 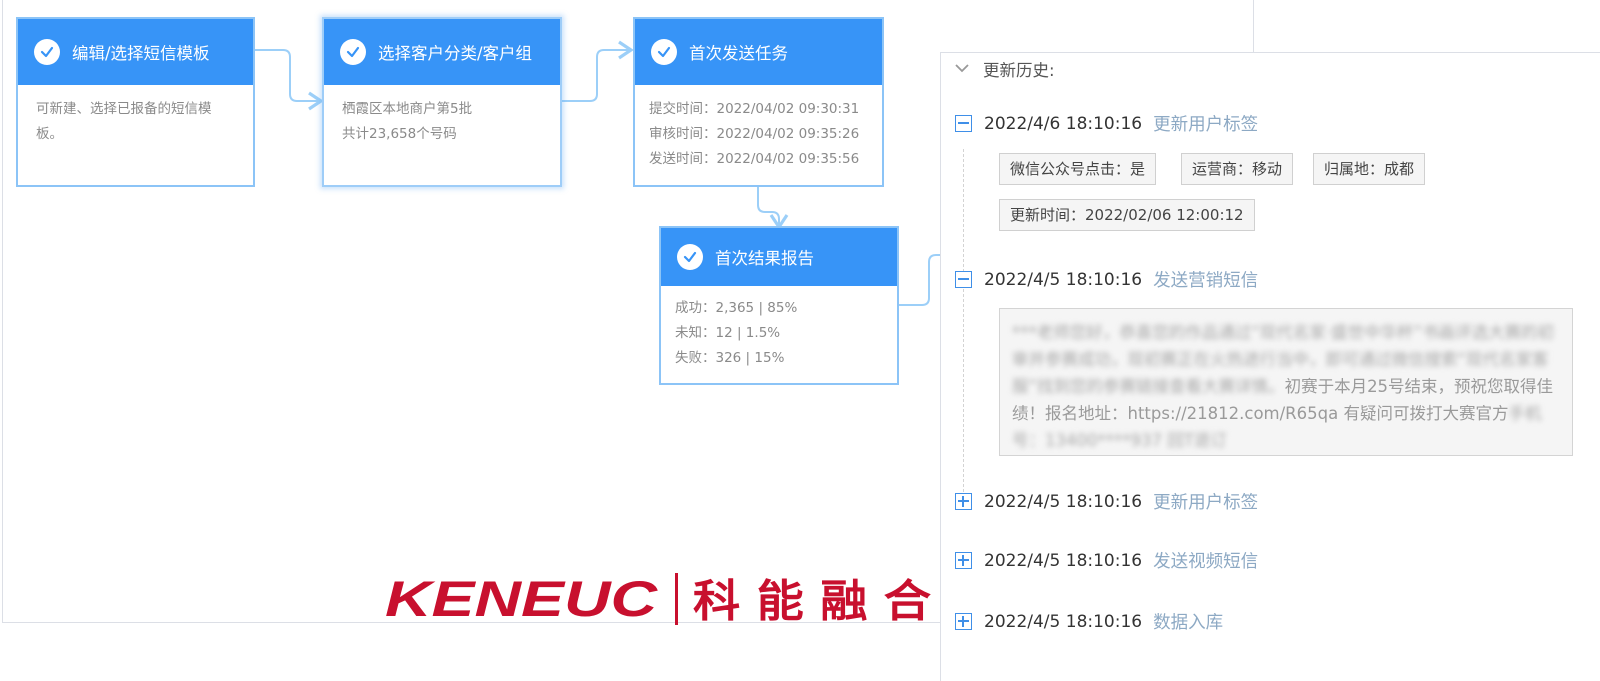 What do you see at coordinates (730, 358) in the screenshot?
I see `card-text: 失败：326 | 15%` at bounding box center [730, 358].